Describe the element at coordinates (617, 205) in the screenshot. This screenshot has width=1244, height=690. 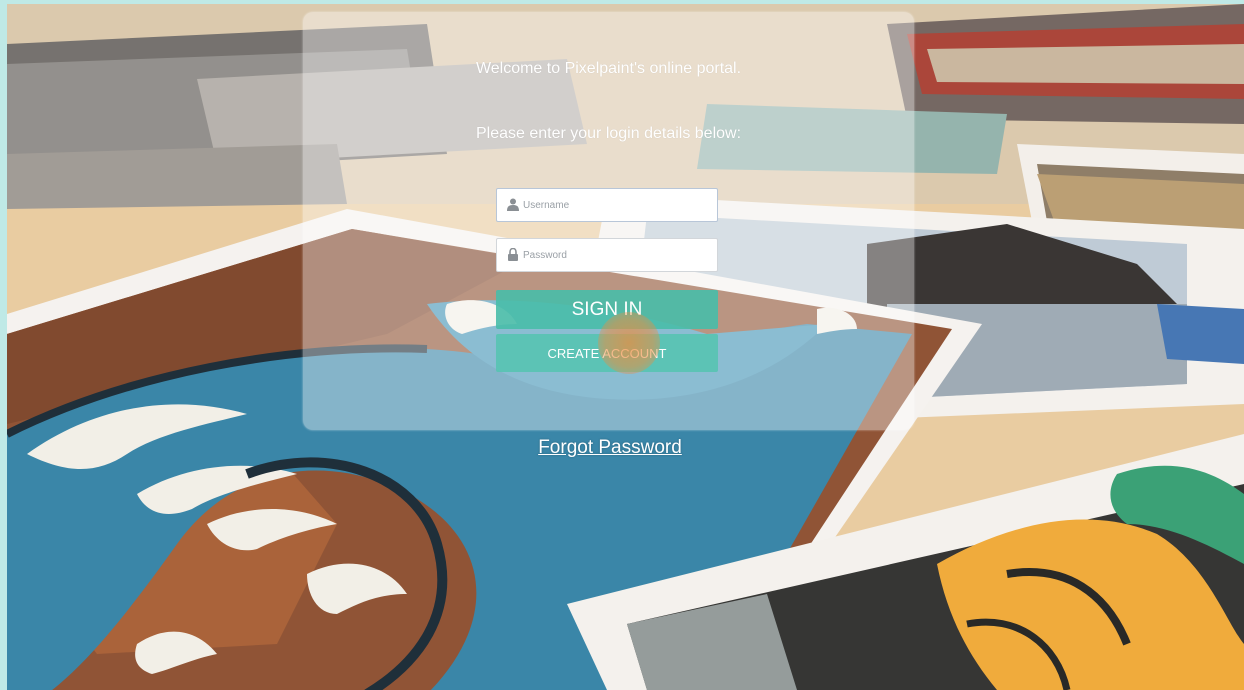
I see `username-input` at that location.